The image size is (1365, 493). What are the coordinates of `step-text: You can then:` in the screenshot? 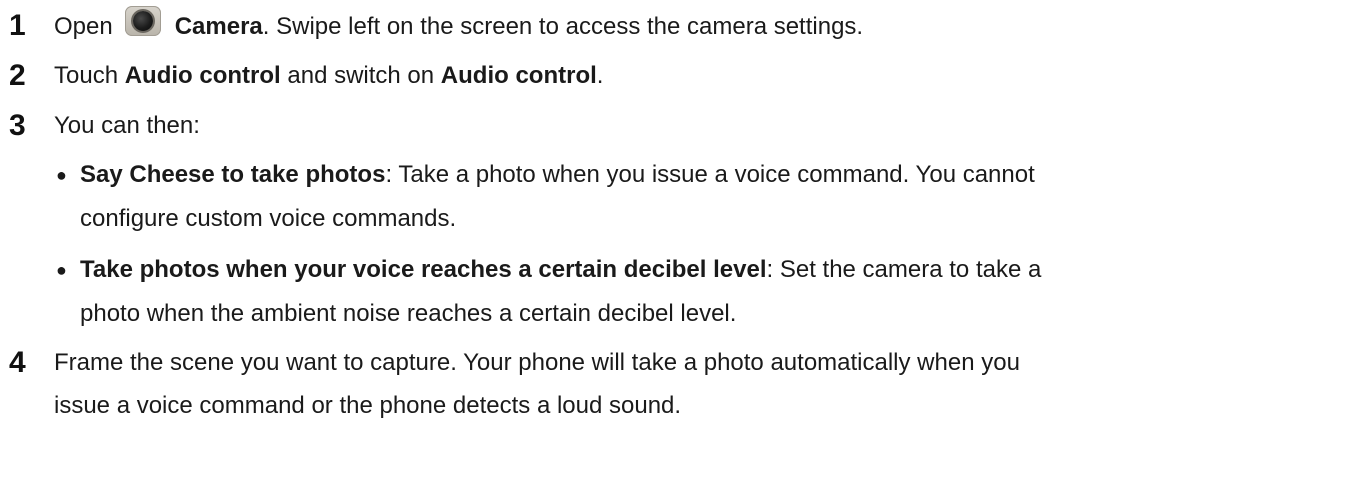 It's located at (127, 125).